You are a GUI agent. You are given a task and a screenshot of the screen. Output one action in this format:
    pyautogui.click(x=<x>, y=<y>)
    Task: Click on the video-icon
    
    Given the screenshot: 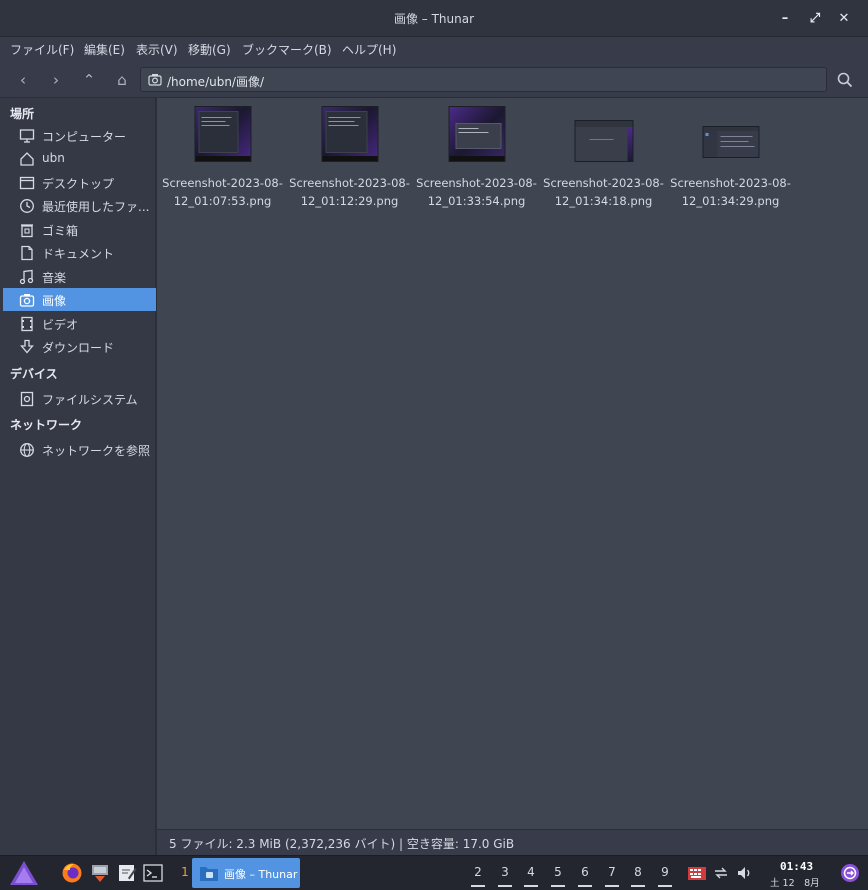 What is the action you would take?
    pyautogui.click(x=27, y=324)
    